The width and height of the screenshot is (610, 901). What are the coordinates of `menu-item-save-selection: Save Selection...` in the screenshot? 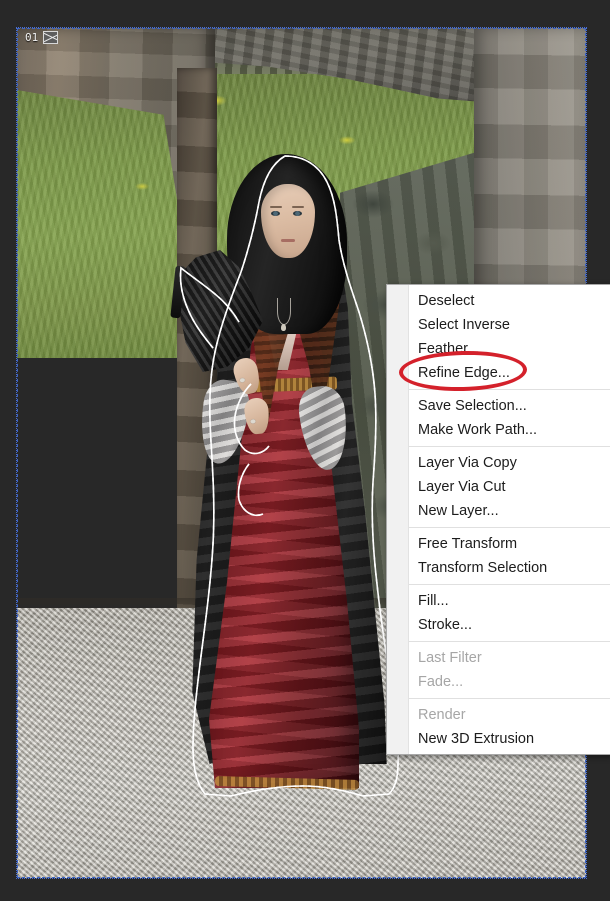 It's located at (498, 406).